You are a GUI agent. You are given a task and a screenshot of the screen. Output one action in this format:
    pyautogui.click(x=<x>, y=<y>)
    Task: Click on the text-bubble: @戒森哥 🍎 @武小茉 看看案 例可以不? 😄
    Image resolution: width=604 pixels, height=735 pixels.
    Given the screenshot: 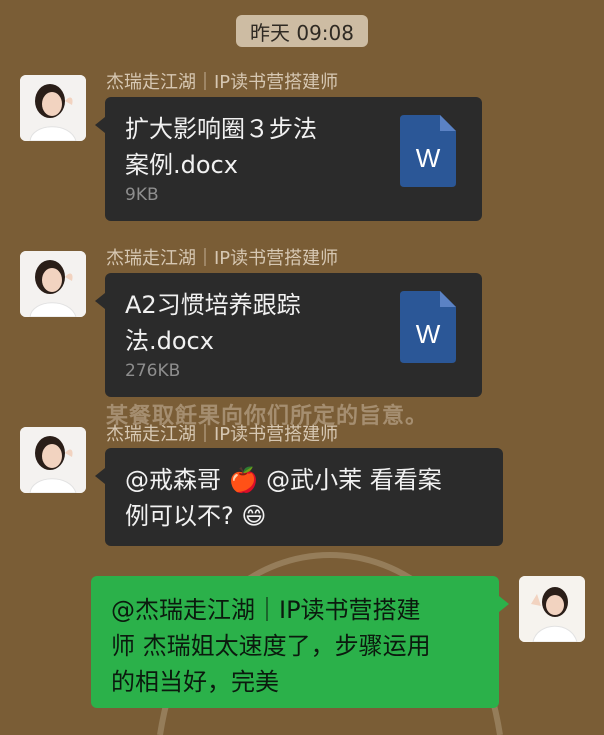 What is the action you would take?
    pyautogui.click(x=299, y=497)
    